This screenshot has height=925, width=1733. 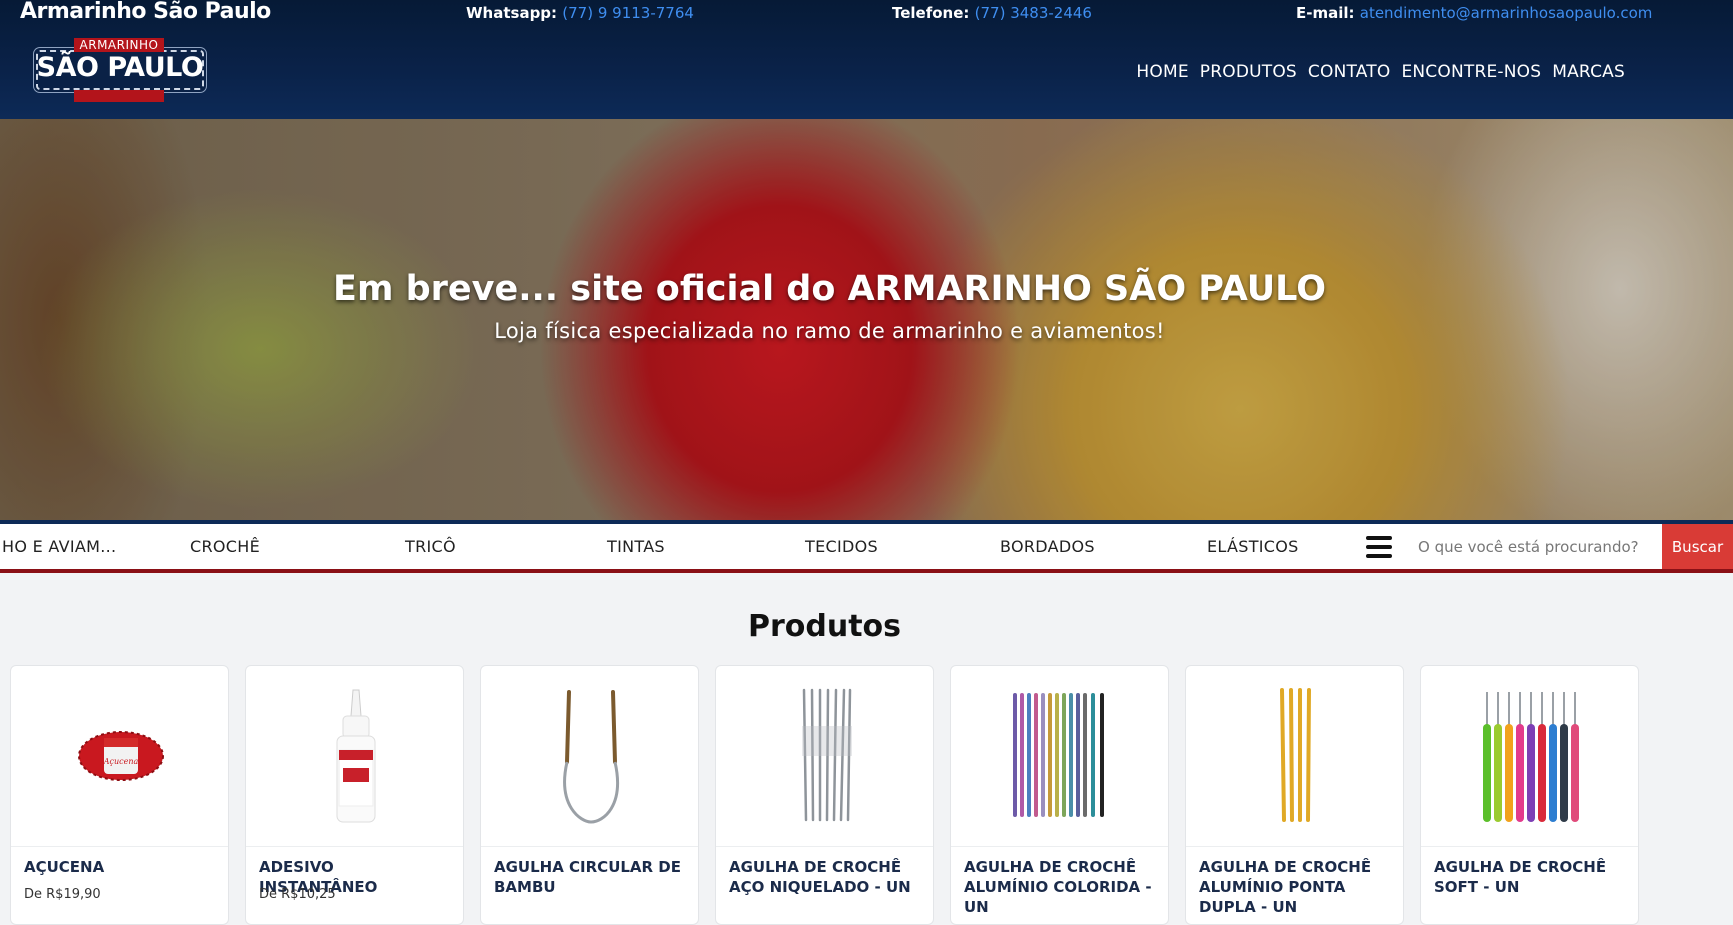 What do you see at coordinates (225, 546) in the screenshot?
I see `category-croche: CROCHÊ` at bounding box center [225, 546].